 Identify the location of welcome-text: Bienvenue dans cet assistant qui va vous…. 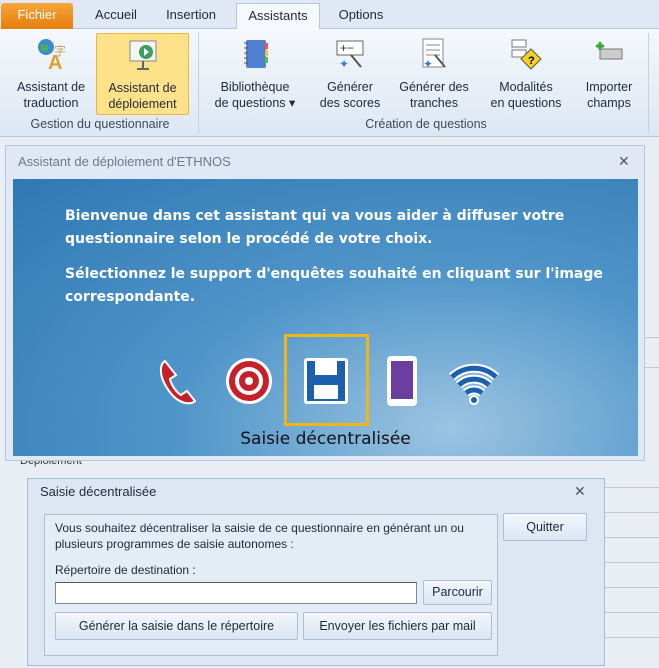
(315, 227).